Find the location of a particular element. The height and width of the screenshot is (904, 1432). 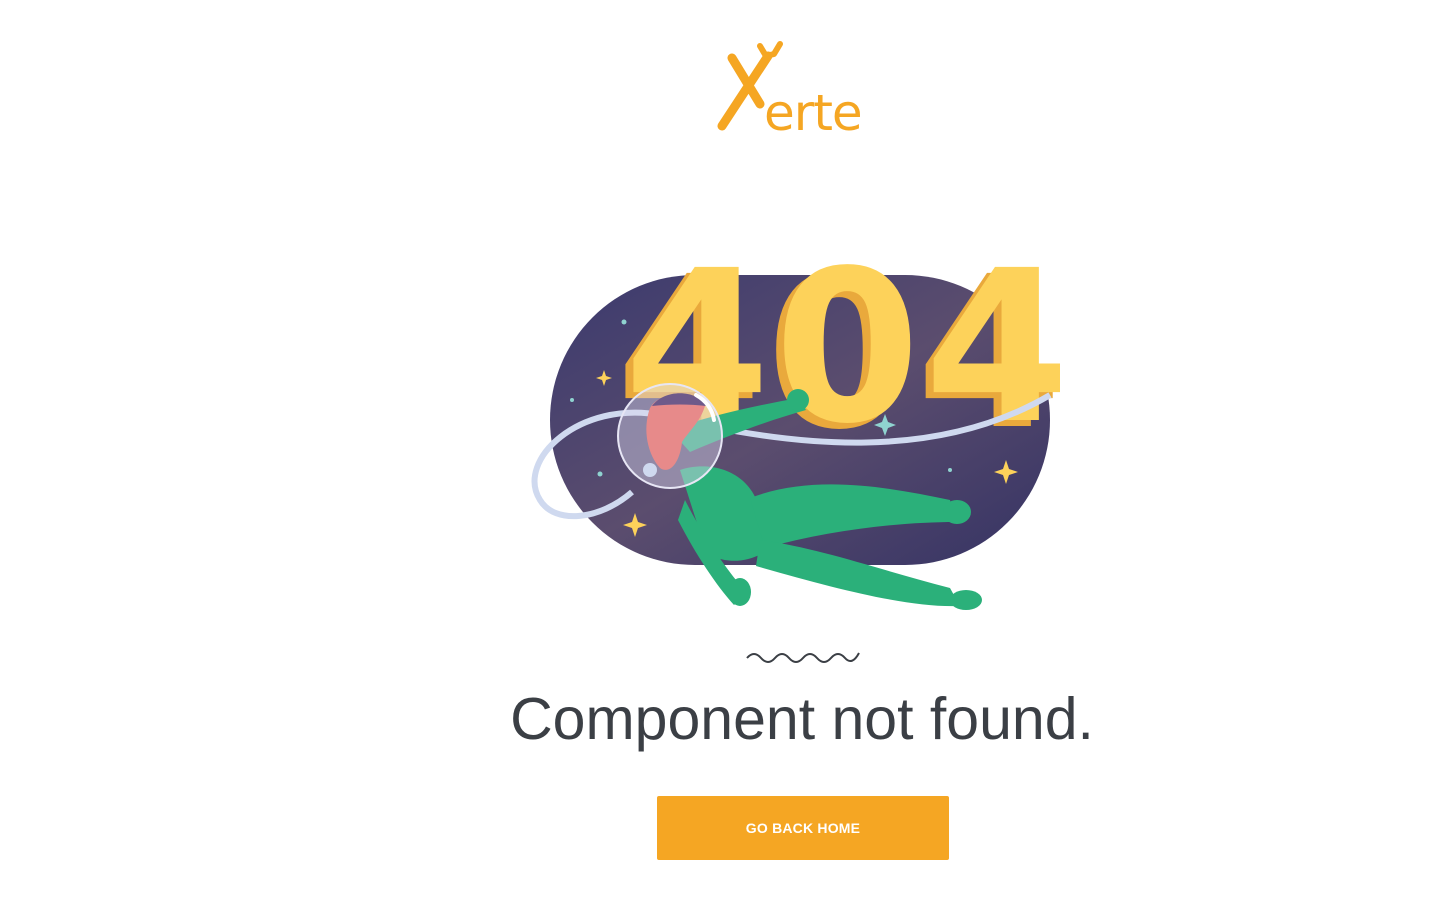

helmet is located at coordinates (670, 436).